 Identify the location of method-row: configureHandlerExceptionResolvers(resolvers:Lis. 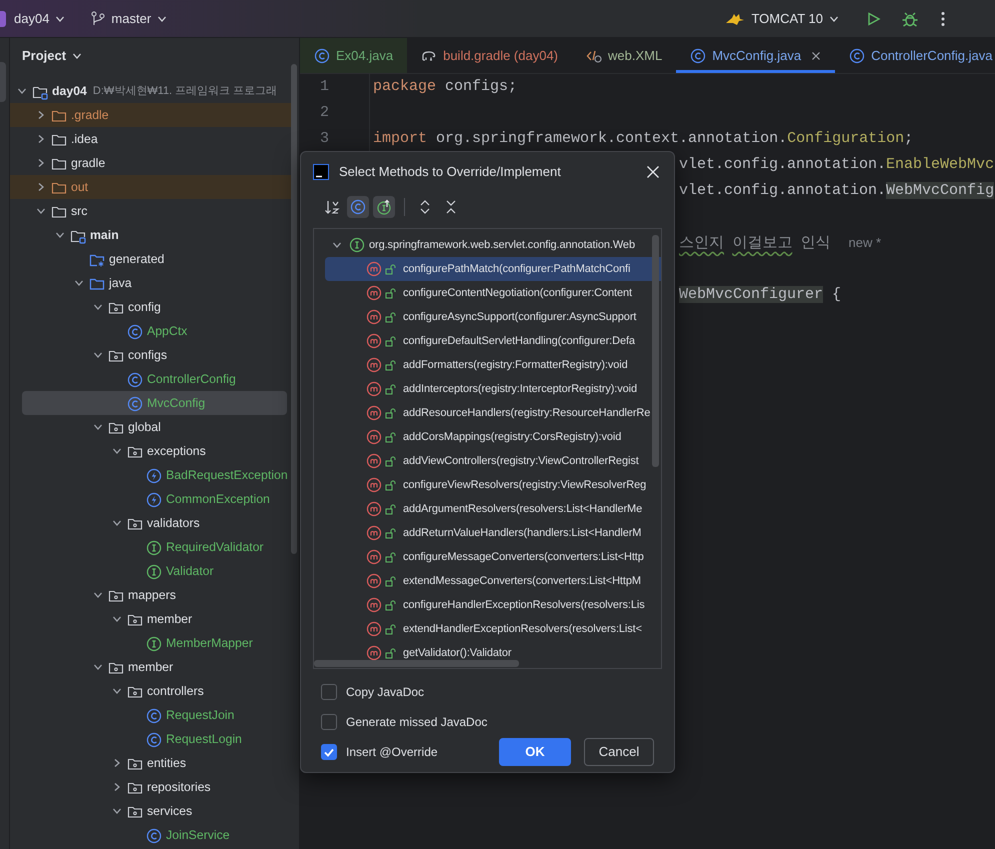
(487, 605).